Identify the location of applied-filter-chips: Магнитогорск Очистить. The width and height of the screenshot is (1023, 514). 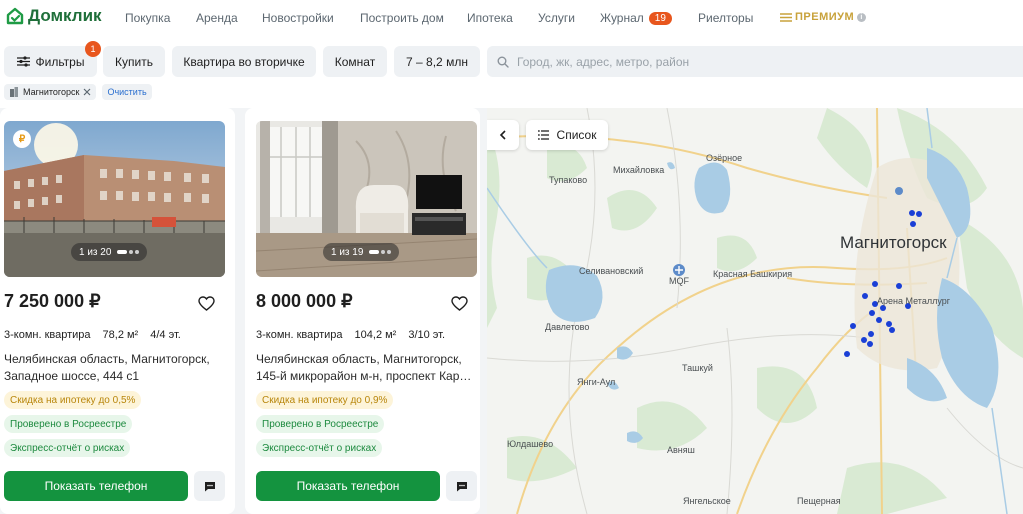
(78, 92).